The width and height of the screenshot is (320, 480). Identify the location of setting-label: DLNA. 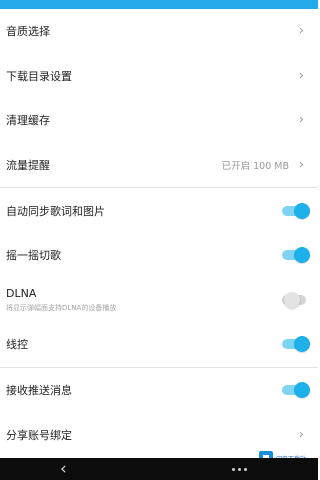
(21, 293).